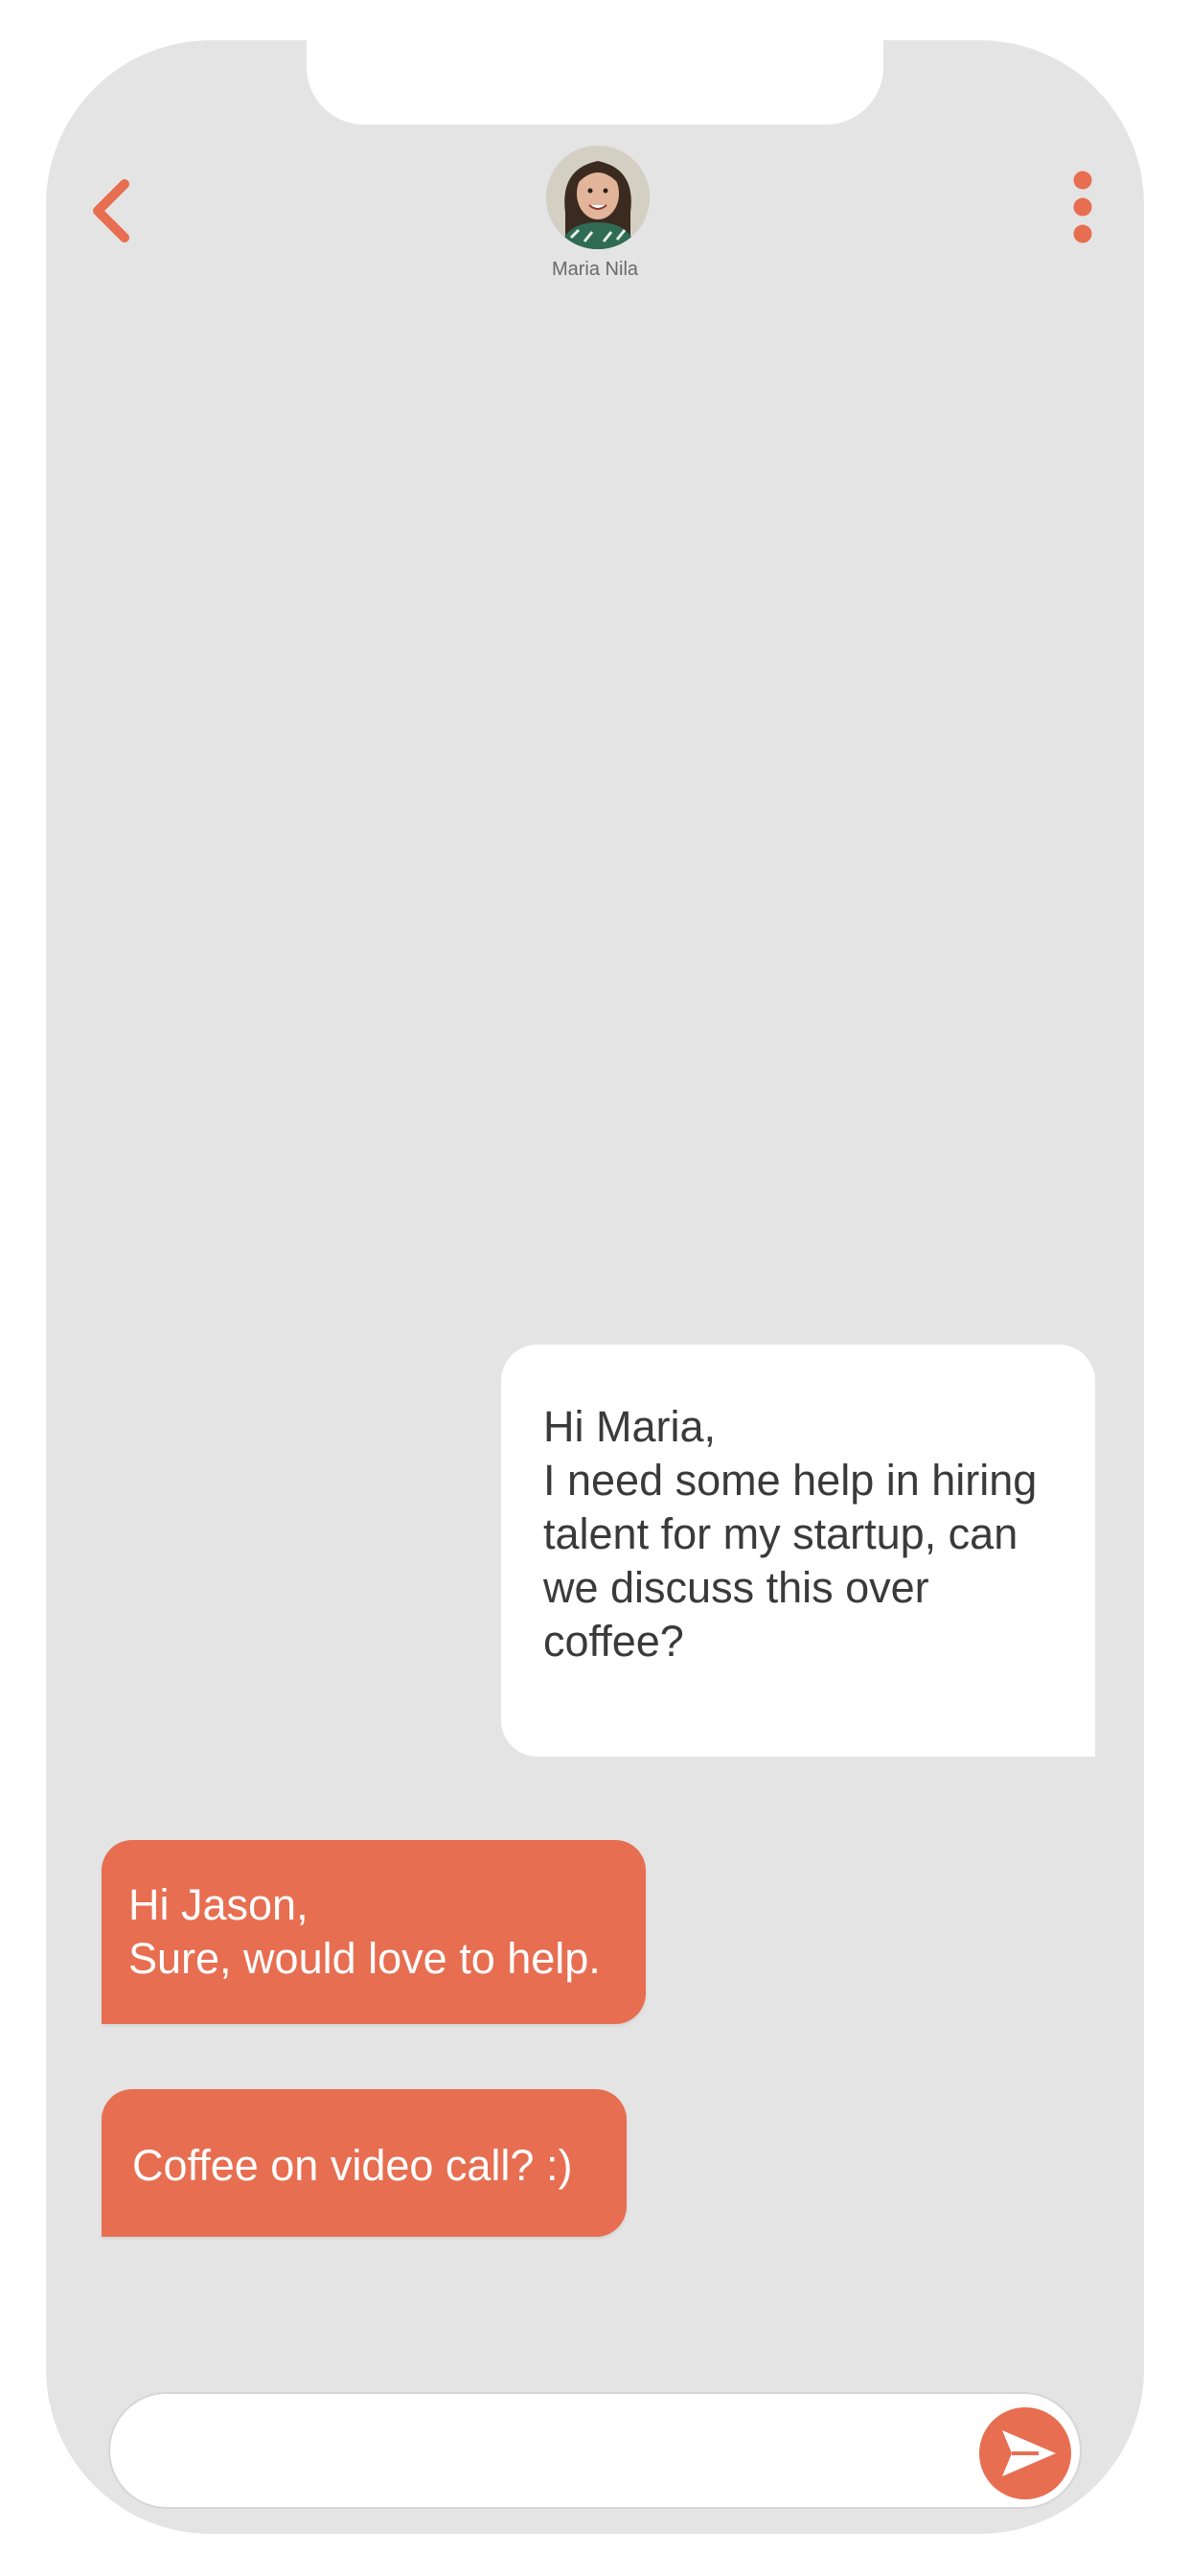 The width and height of the screenshot is (1190, 2576). I want to click on chevron-left-icon, so click(111, 210).